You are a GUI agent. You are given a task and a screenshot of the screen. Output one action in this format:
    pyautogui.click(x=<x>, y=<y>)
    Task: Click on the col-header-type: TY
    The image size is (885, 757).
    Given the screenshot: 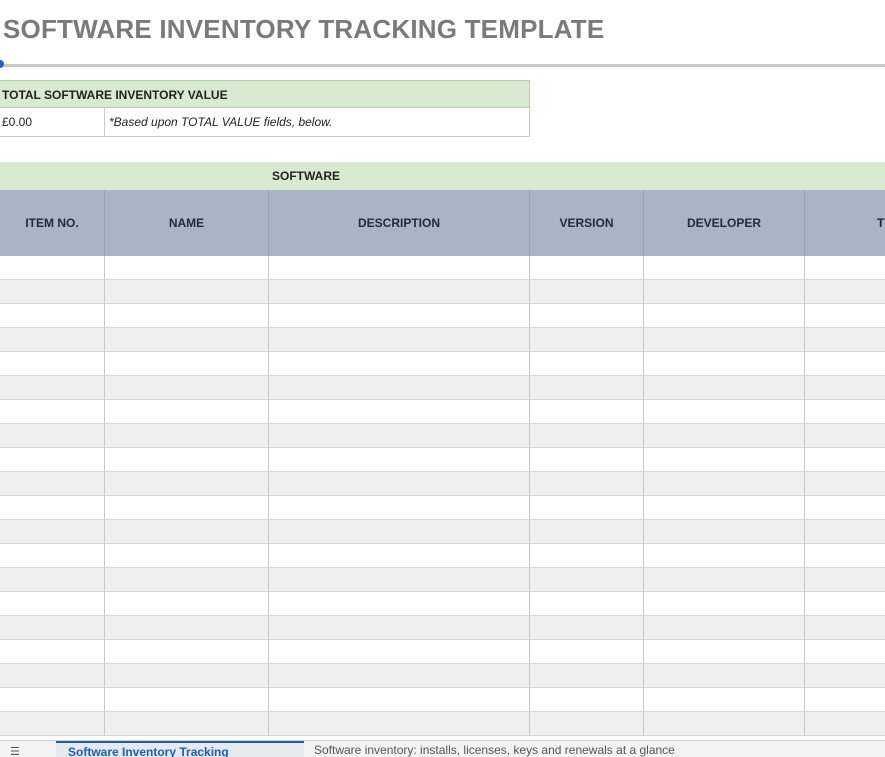 What is the action you would take?
    pyautogui.click(x=845, y=223)
    